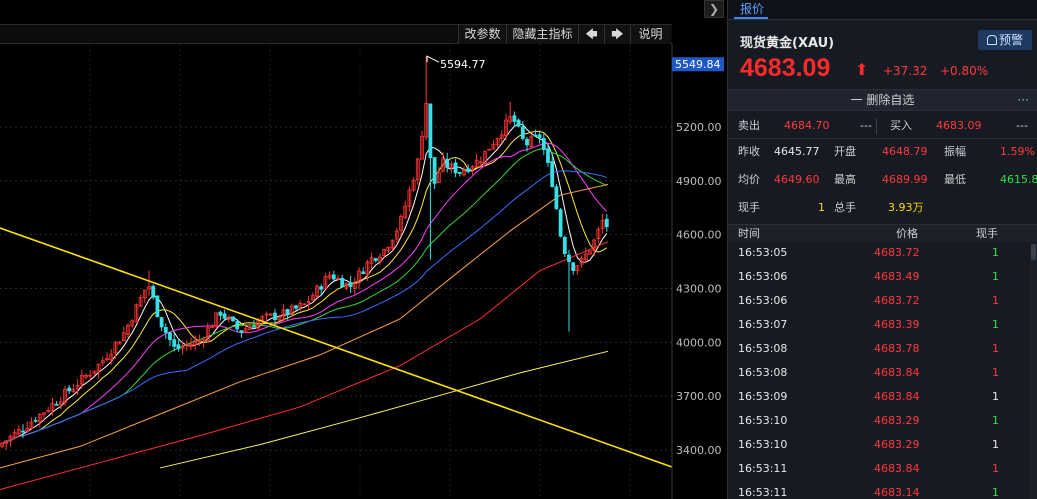  What do you see at coordinates (1005, 40) in the screenshot?
I see `alert-button: 预警` at bounding box center [1005, 40].